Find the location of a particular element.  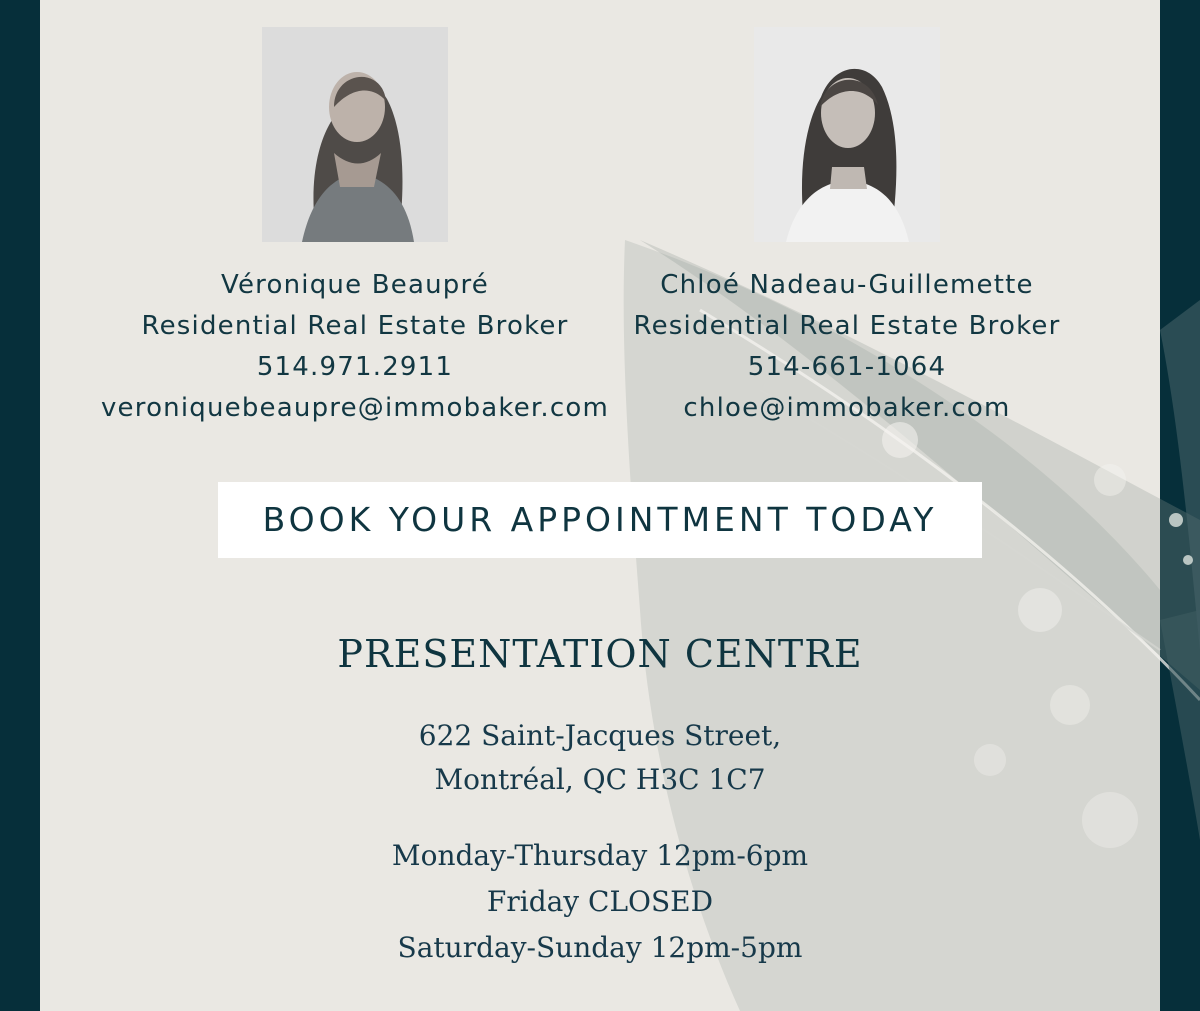

hours-line: Friday CLOSED is located at coordinates (600, 901).